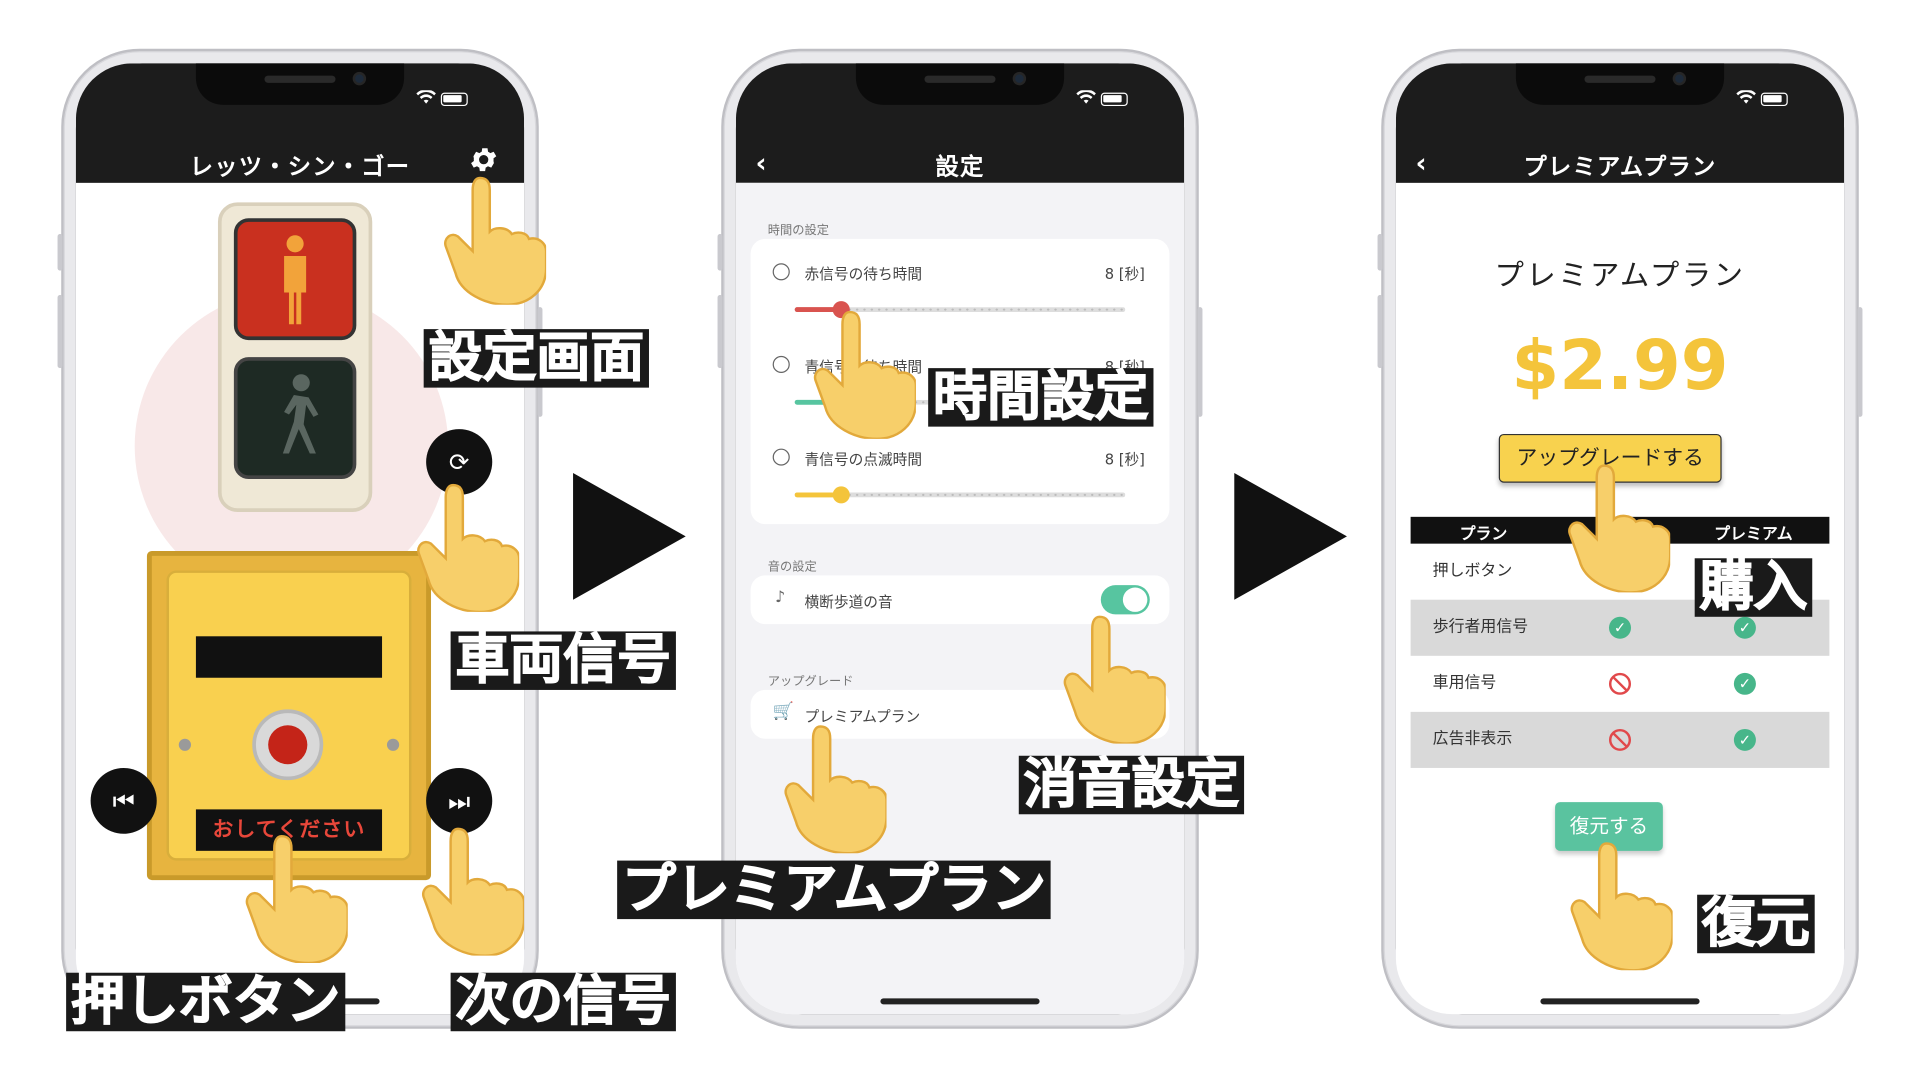  I want to click on section-time-header: 時間の設定, so click(798, 231).